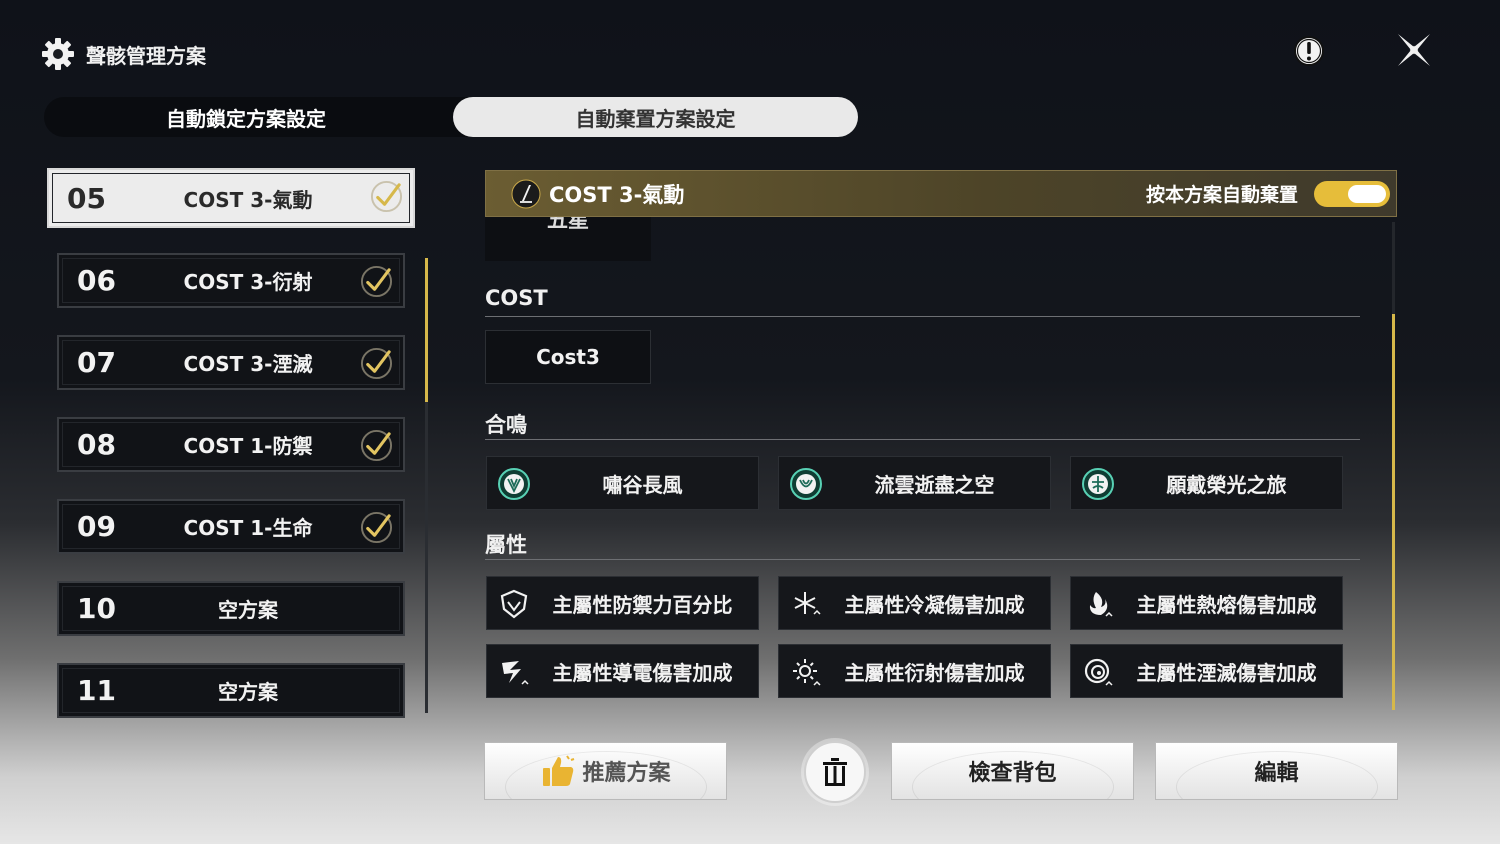 This screenshot has height=844, width=1500. I want to click on check-backpack-button: 檢查背包, so click(1012, 771).